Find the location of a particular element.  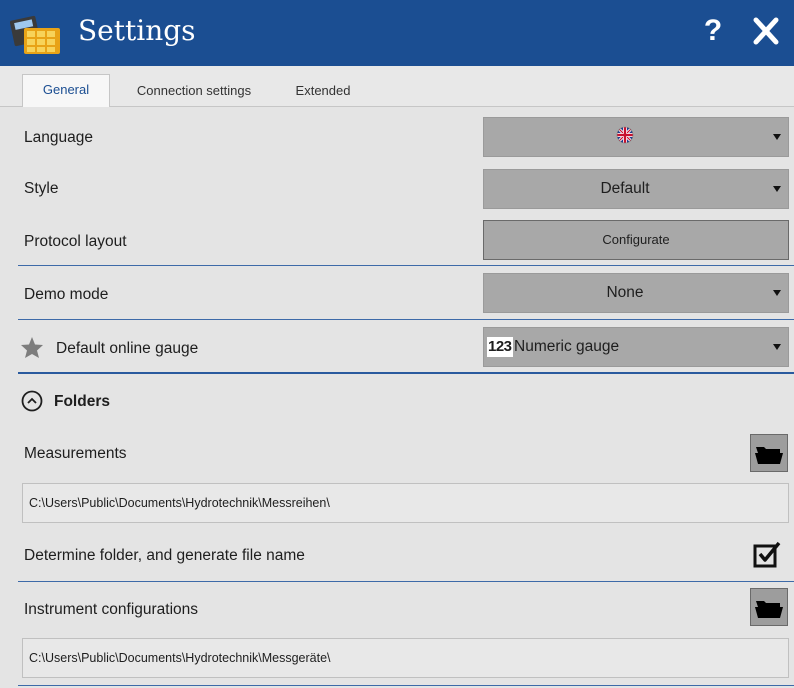

protocol-layout-row: Protocol layout Configurate is located at coordinates (397, 241).